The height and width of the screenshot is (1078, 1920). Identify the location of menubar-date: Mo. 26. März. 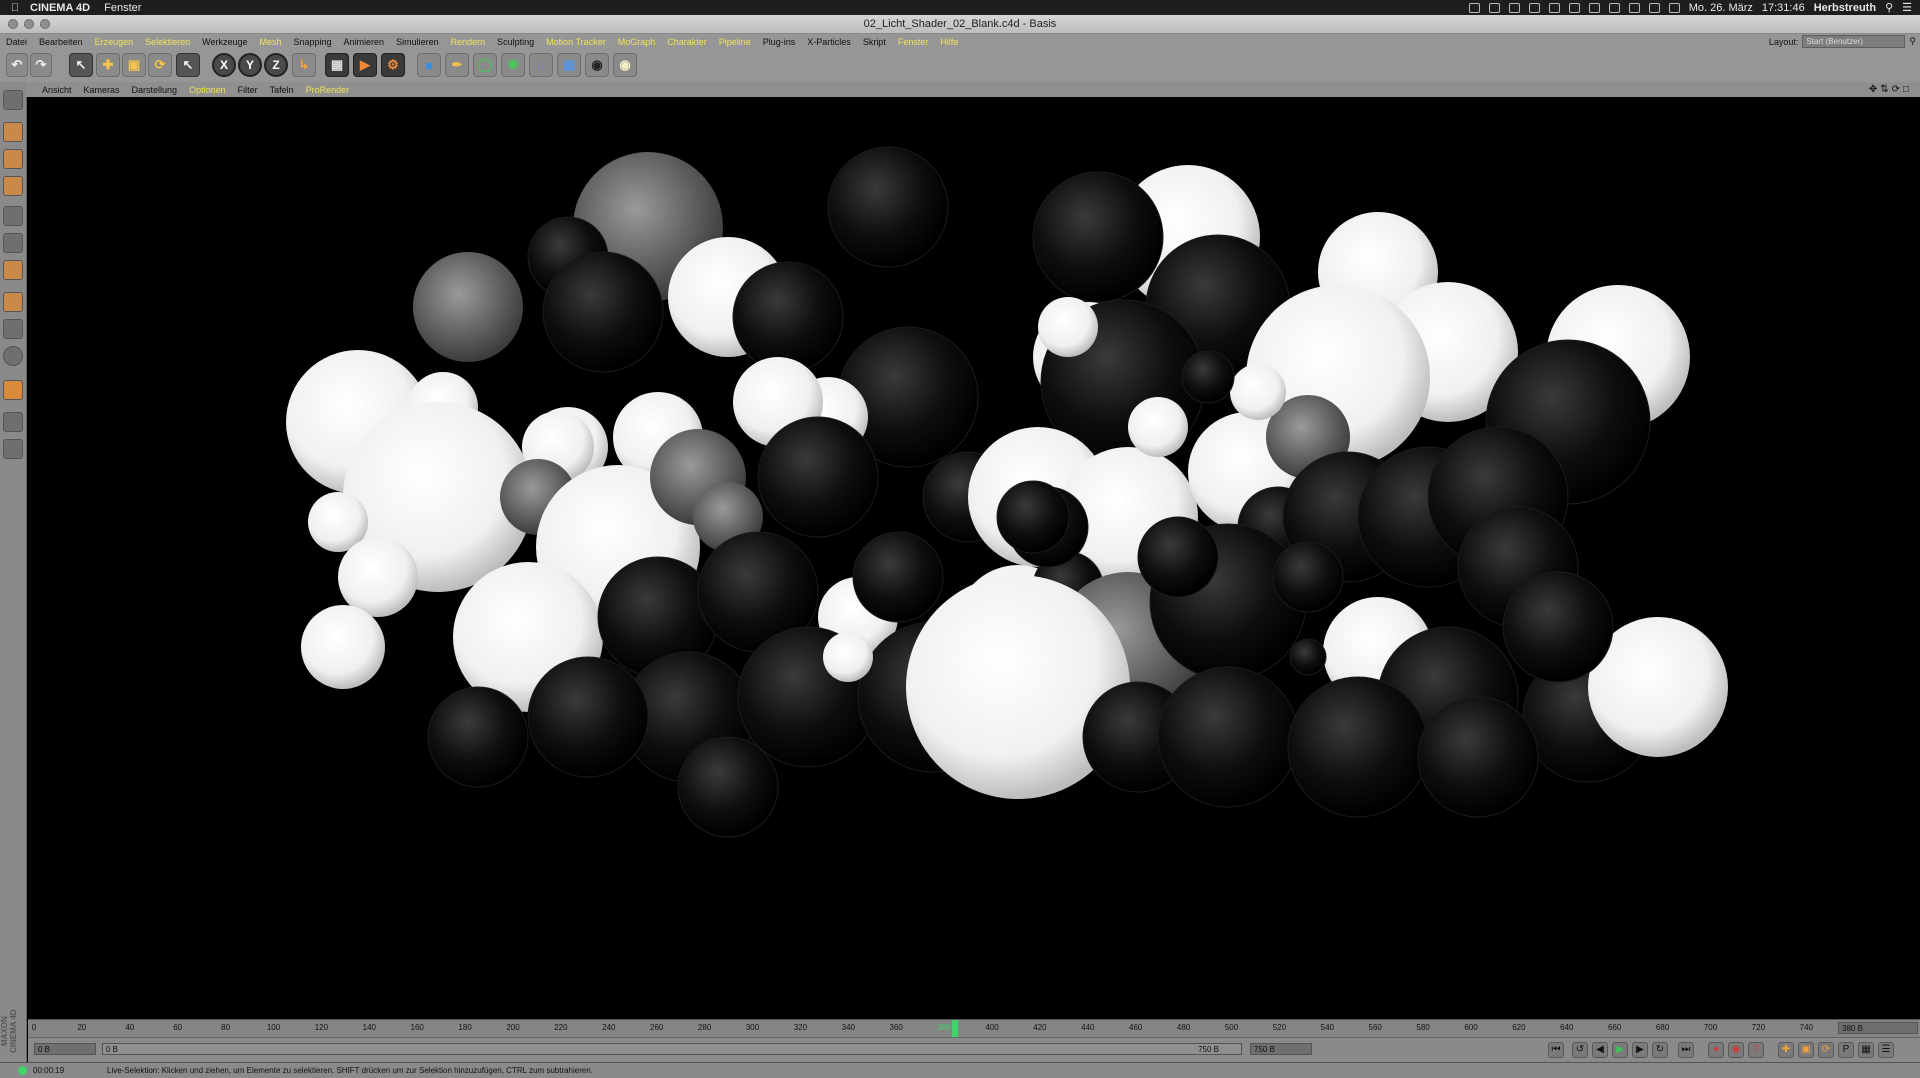
(1721, 8).